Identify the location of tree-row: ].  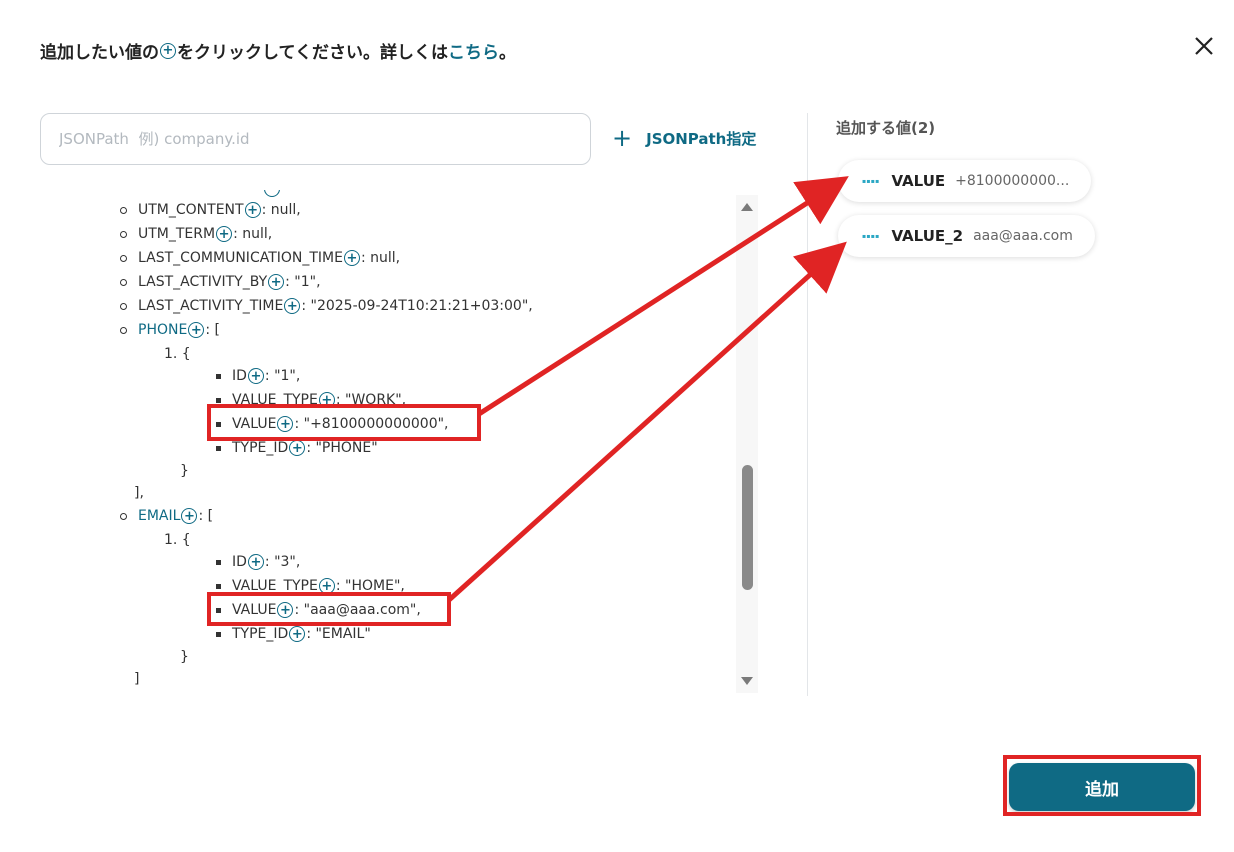
(136, 679).